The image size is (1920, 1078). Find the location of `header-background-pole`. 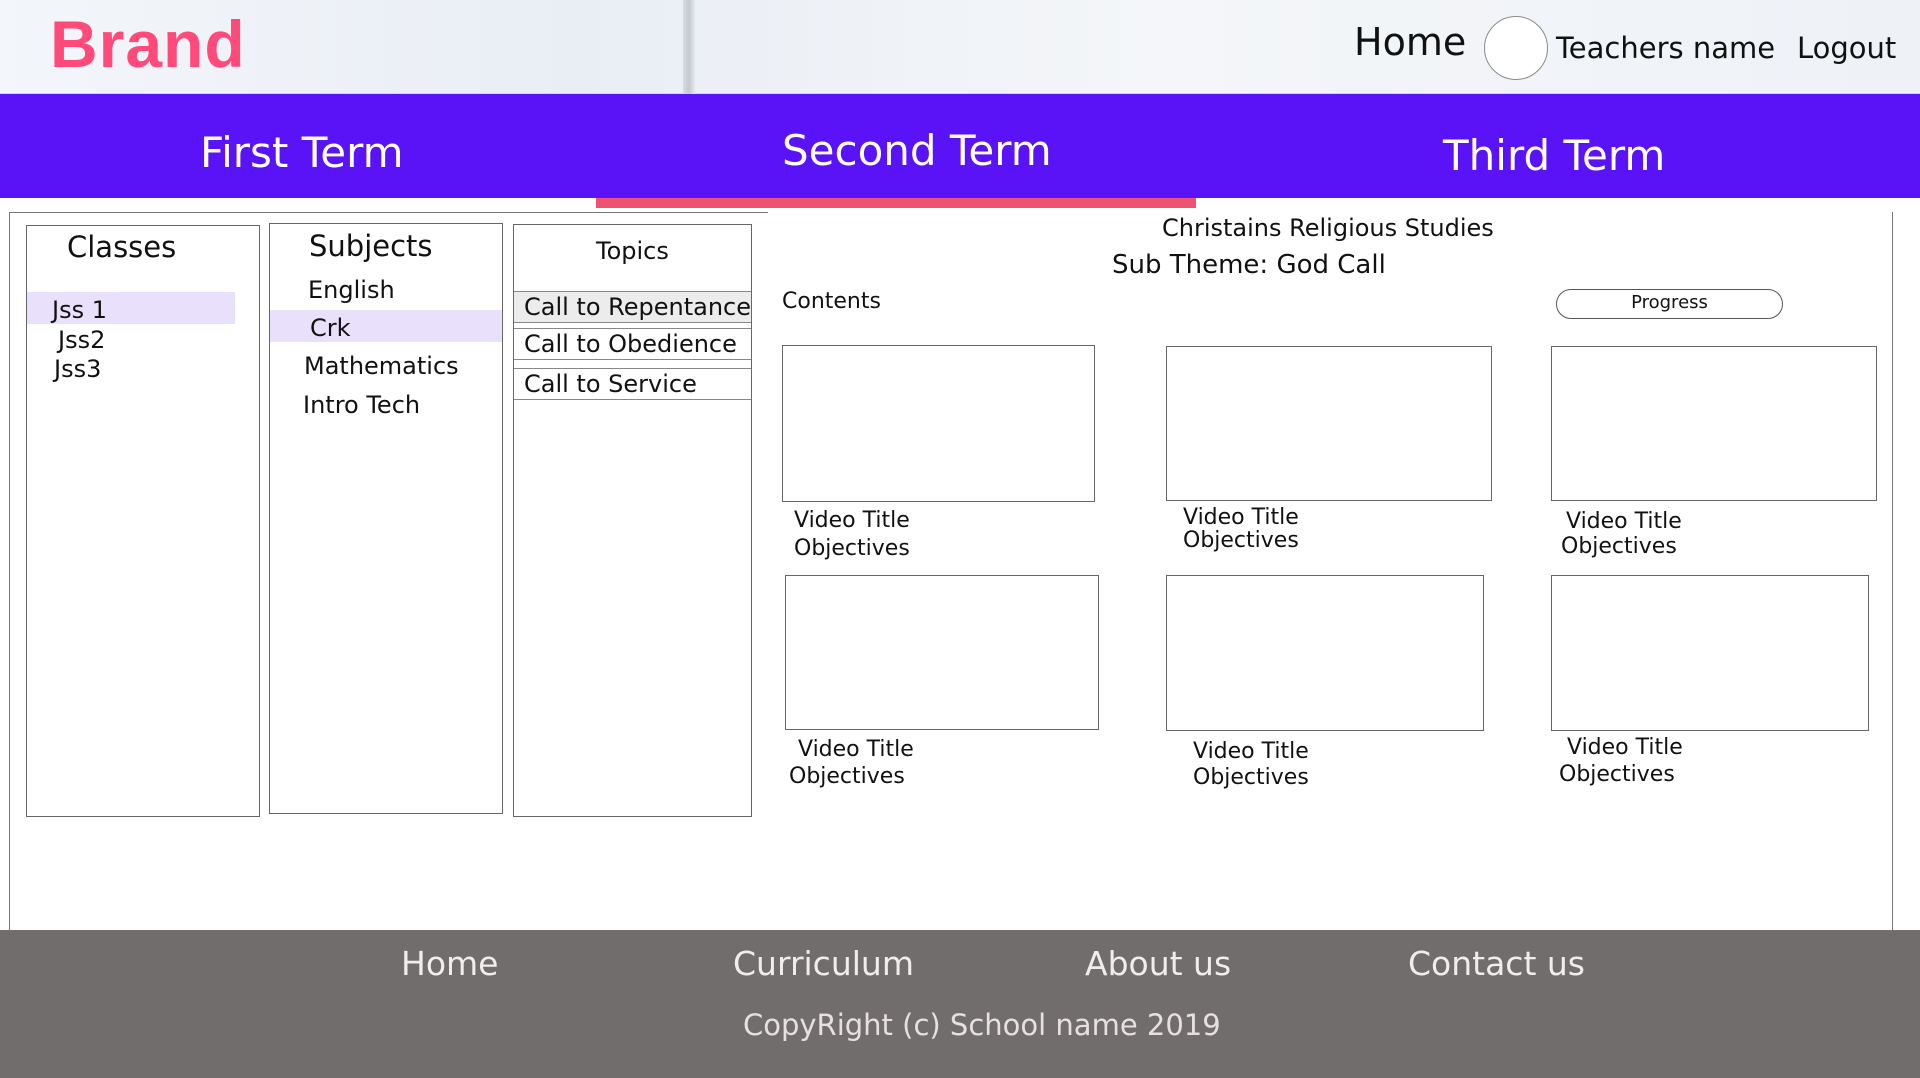

header-background-pole is located at coordinates (689, 47).